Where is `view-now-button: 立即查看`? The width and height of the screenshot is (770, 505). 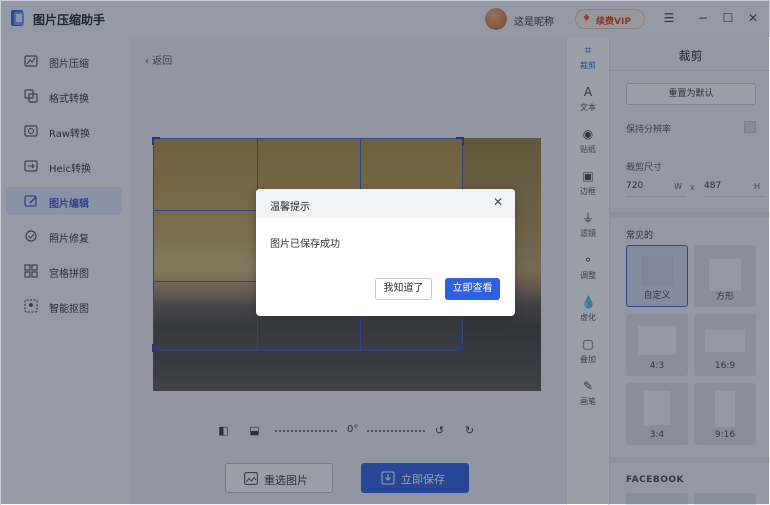
view-now-button: 立即查看 is located at coordinates (472, 289).